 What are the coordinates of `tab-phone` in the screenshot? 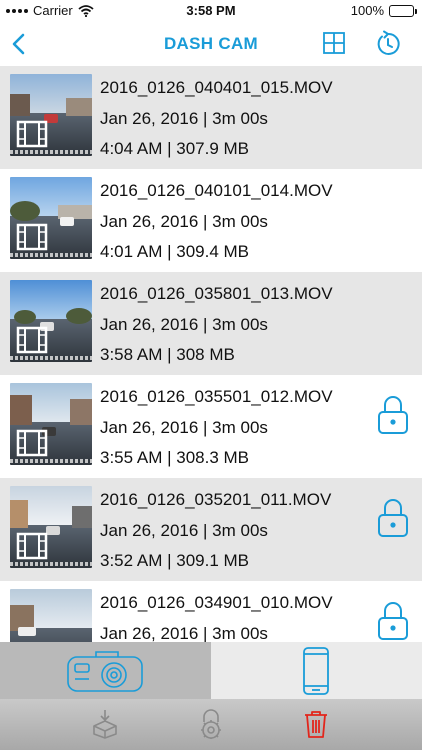 It's located at (316, 670).